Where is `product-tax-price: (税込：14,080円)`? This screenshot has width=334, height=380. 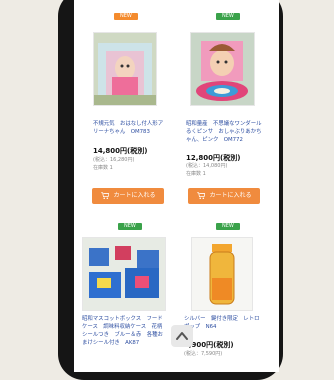 product-tax-price: (税込：14,080円) is located at coordinates (207, 166).